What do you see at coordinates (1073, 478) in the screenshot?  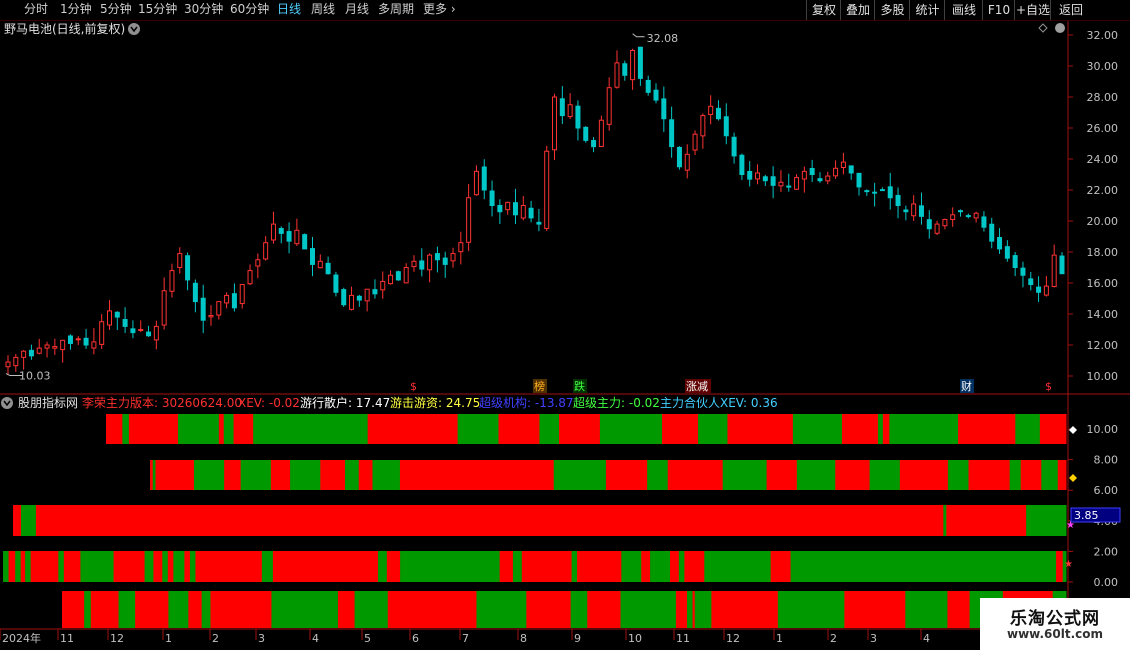 I see `row-marker-yellow` at bounding box center [1073, 478].